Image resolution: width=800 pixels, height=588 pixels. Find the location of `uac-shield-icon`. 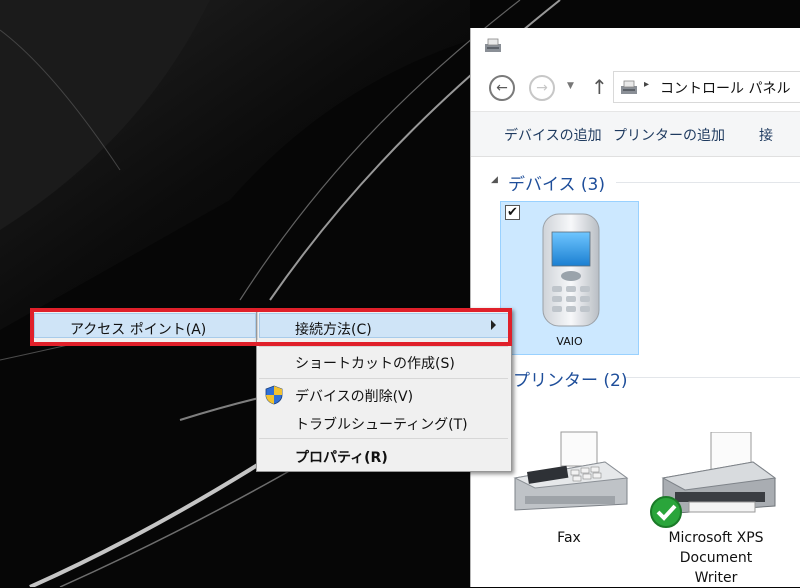

uac-shield-icon is located at coordinates (274, 395).